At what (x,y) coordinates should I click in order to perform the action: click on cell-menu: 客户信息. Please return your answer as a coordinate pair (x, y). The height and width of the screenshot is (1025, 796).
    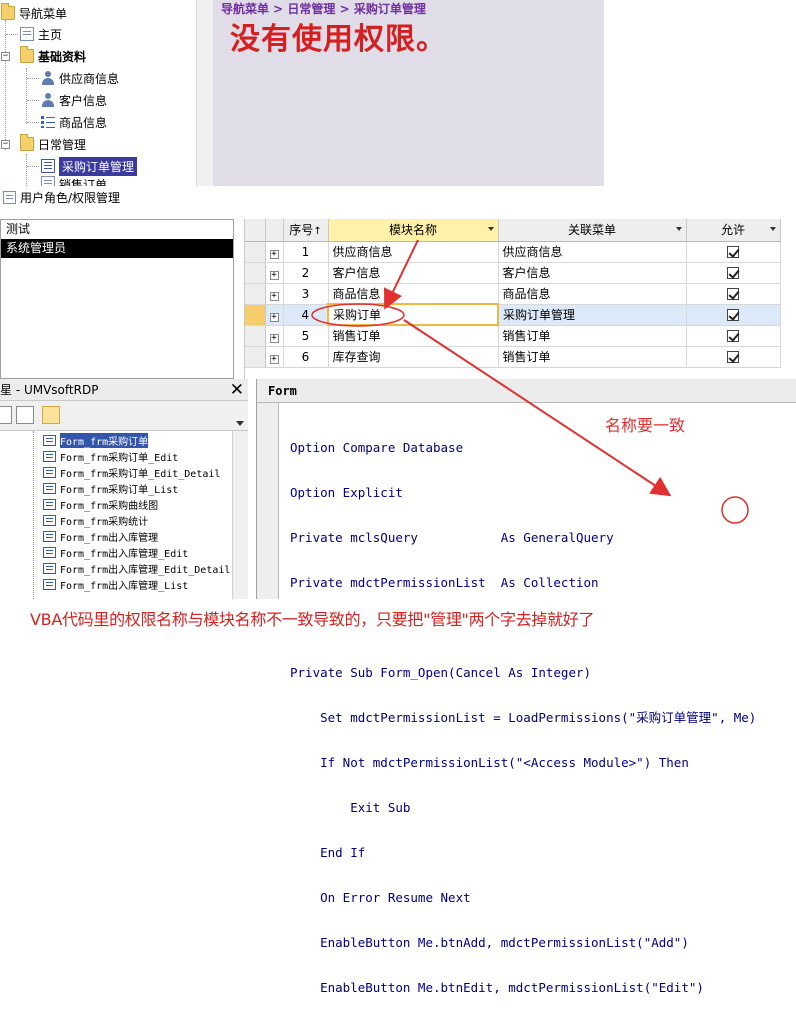
    Looking at the image, I should click on (592, 273).